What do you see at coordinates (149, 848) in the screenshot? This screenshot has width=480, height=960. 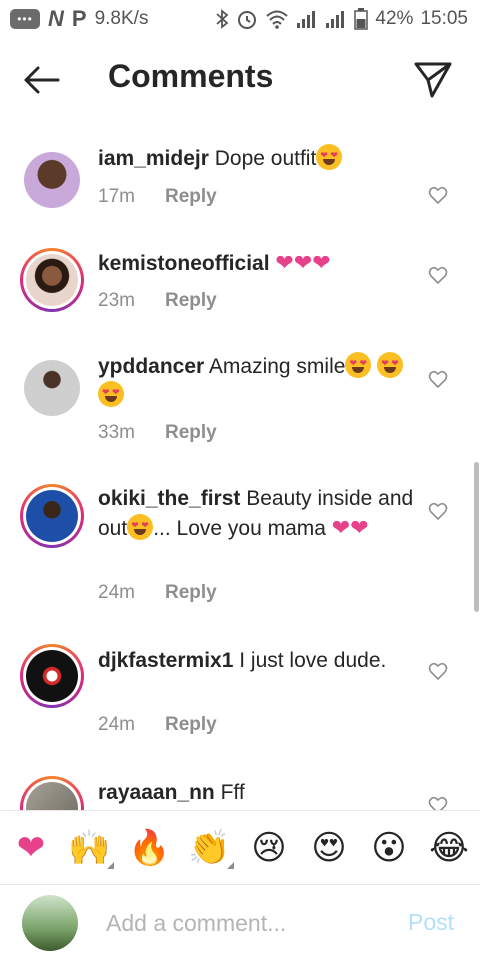 I see `emoji-fire-button: 🔥` at bounding box center [149, 848].